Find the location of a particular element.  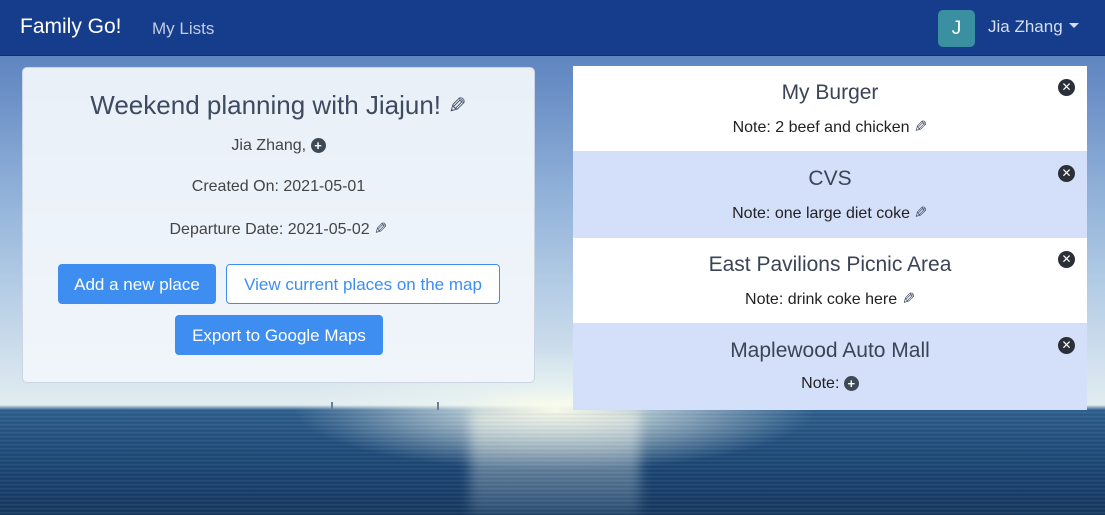

place-name: East Pavilions Picnic Area is located at coordinates (830, 264).